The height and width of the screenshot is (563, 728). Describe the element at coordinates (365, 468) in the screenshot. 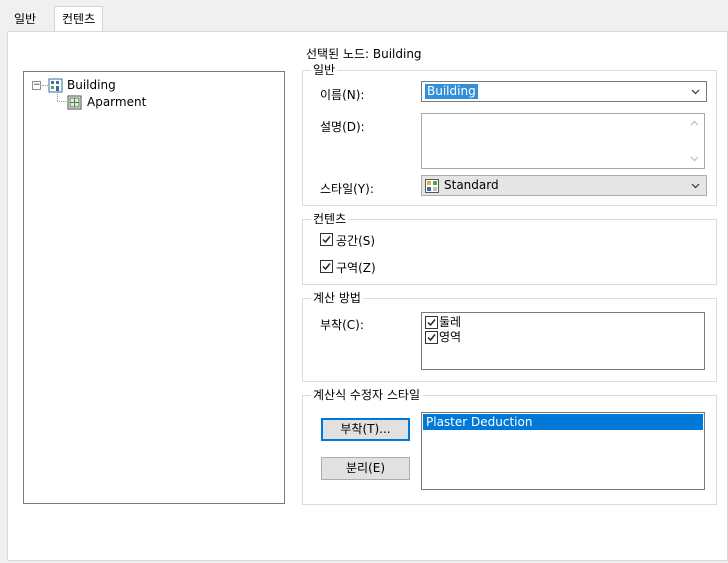

I see `detach-button: 분리(E)` at that location.